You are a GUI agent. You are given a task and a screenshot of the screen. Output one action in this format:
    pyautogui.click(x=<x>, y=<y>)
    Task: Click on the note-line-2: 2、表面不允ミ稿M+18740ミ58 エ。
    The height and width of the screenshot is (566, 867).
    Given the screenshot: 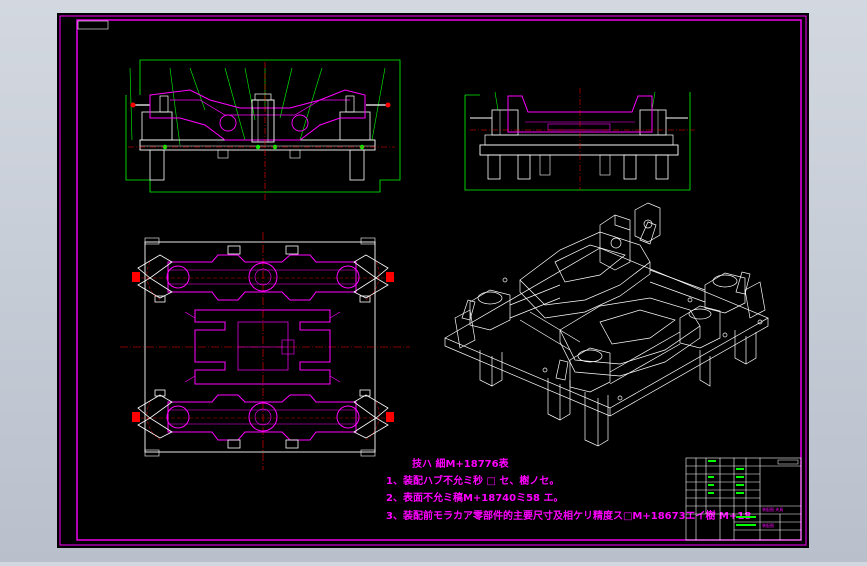 What is the action you would take?
    pyautogui.click(x=474, y=497)
    